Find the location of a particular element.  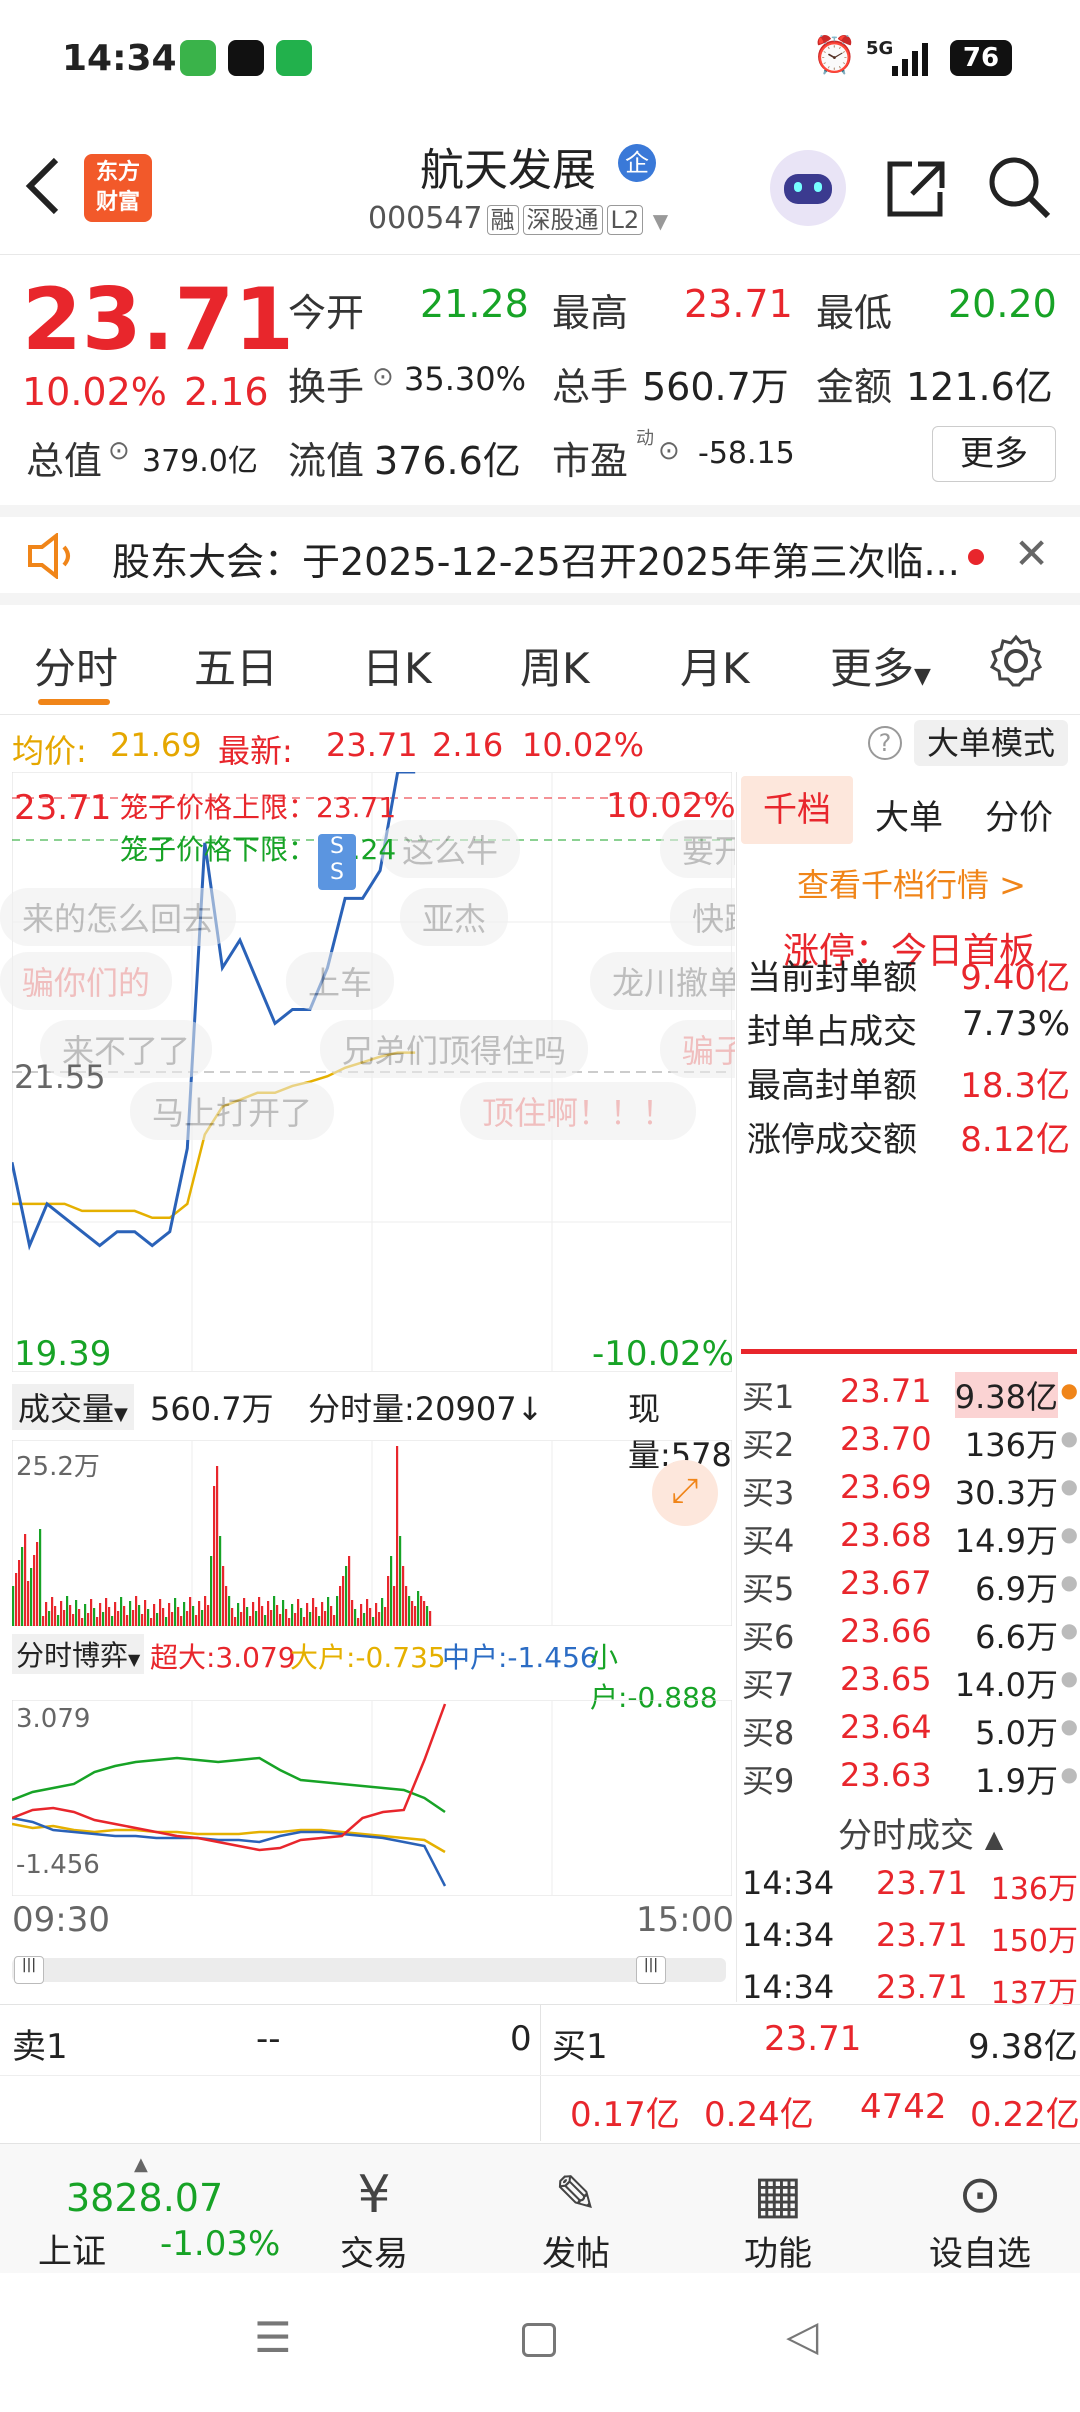

expand-icon: ⤢ is located at coordinates (685, 1493).